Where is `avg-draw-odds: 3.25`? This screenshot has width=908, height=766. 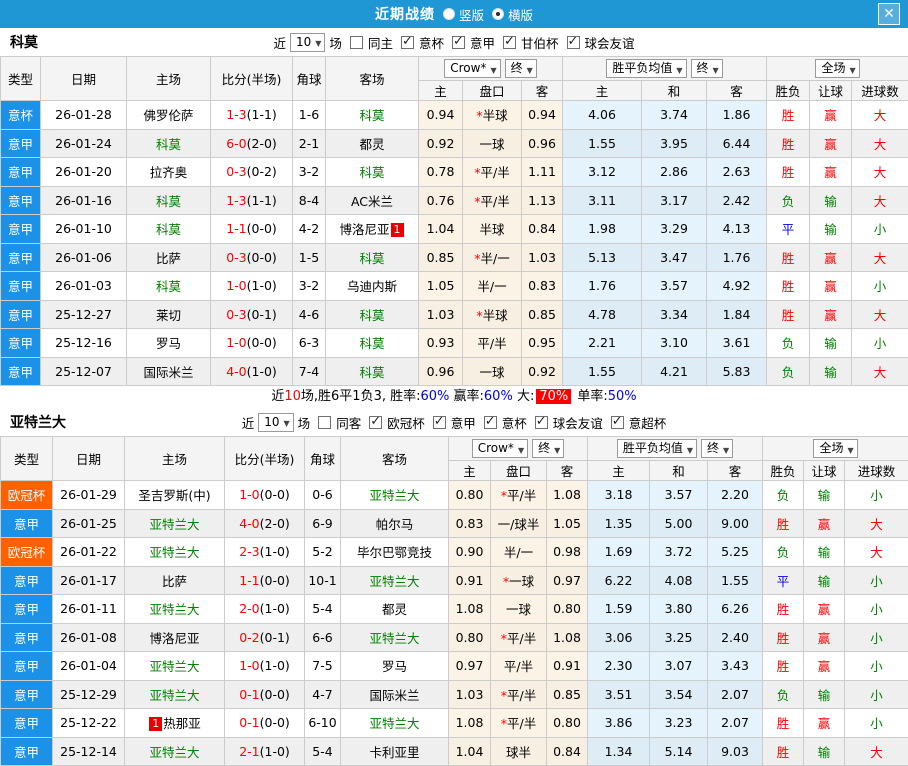 avg-draw-odds: 3.25 is located at coordinates (679, 637).